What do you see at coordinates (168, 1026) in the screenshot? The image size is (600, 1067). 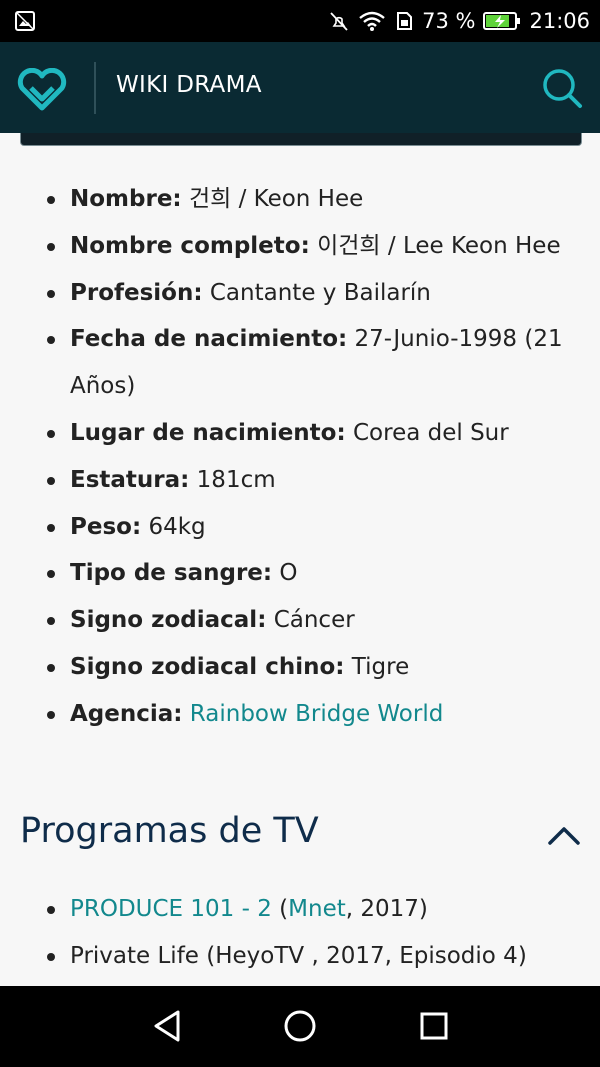 I see `back-icon` at bounding box center [168, 1026].